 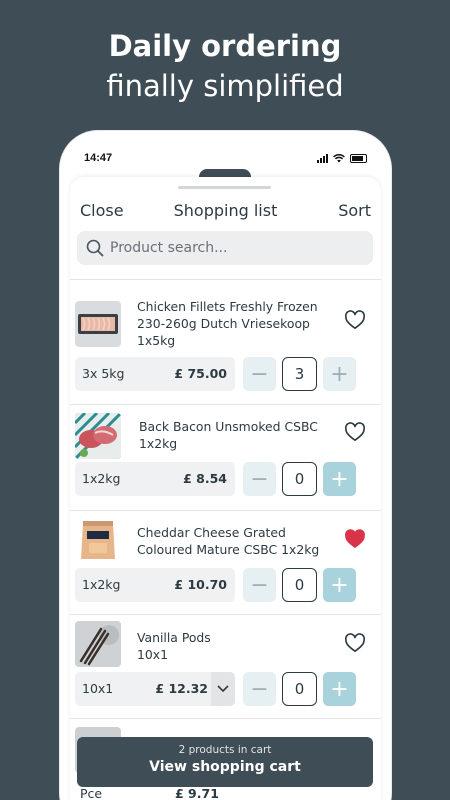 What do you see at coordinates (225, 66) in the screenshot?
I see `hero: Daily ordering finally simplified` at bounding box center [225, 66].